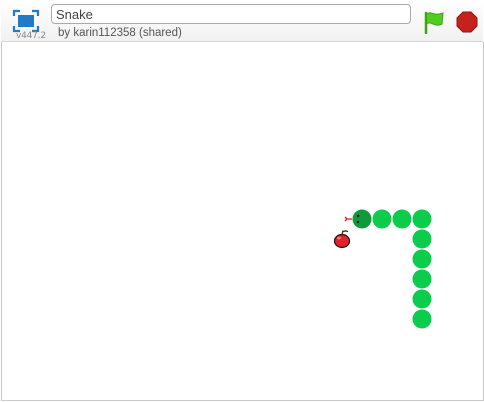 The image size is (484, 402). What do you see at coordinates (434, 22) in the screenshot?
I see `green-flag-icon` at bounding box center [434, 22].